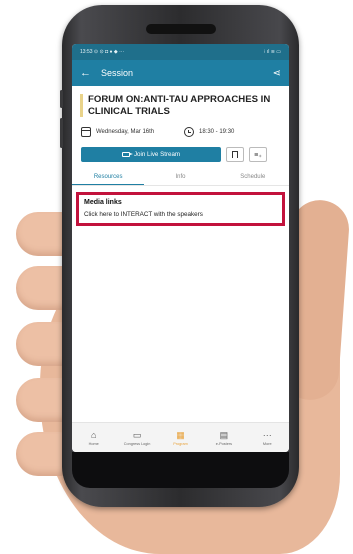  Describe the element at coordinates (93, 434) in the screenshot. I see `home-icon: ⌂` at that location.